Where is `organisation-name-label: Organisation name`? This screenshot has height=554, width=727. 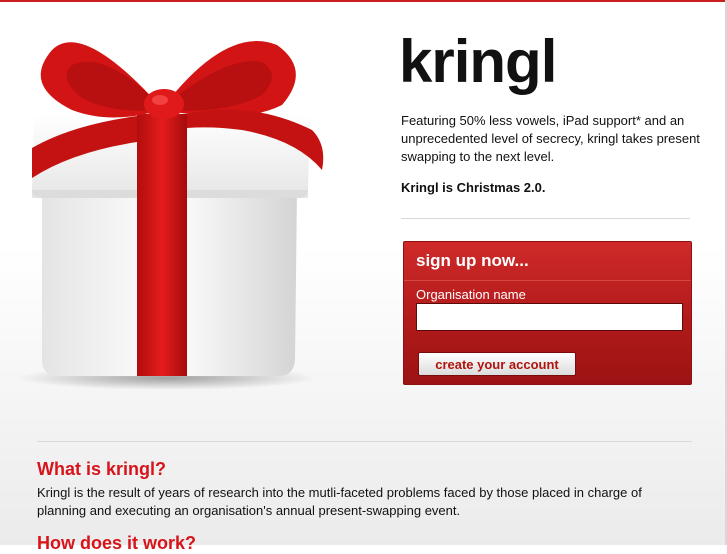 organisation-name-label: Organisation name is located at coordinates (471, 294).